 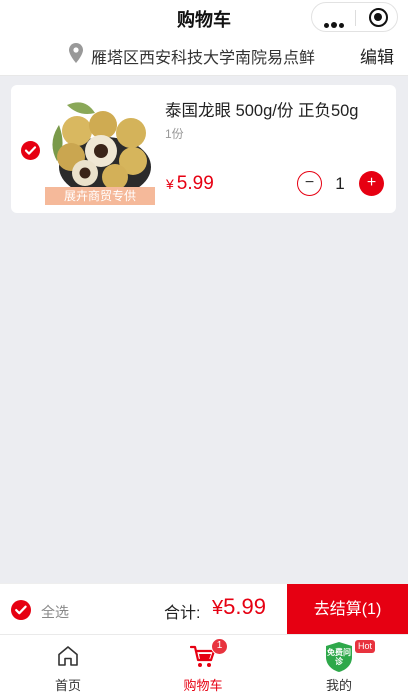 What do you see at coordinates (365, 646) in the screenshot?
I see `hot-badge: Hot` at bounding box center [365, 646].